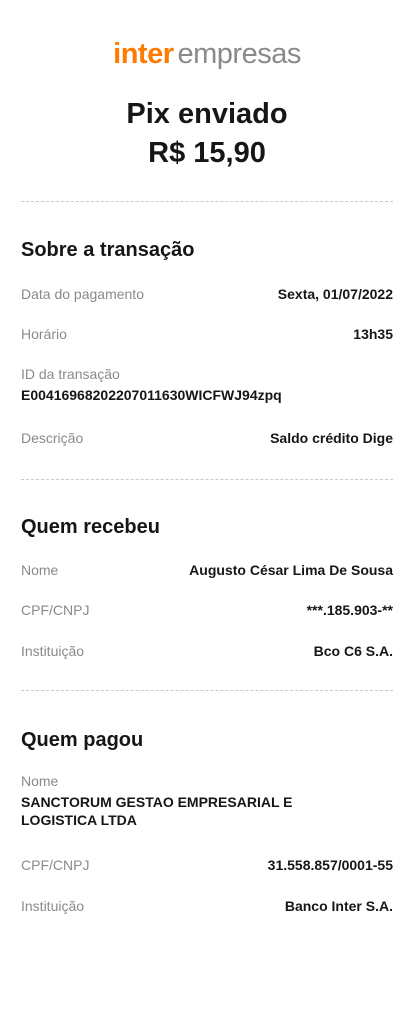  What do you see at coordinates (207, 438) in the screenshot?
I see `row-description: Descrição Saldo crédito Dige` at bounding box center [207, 438].